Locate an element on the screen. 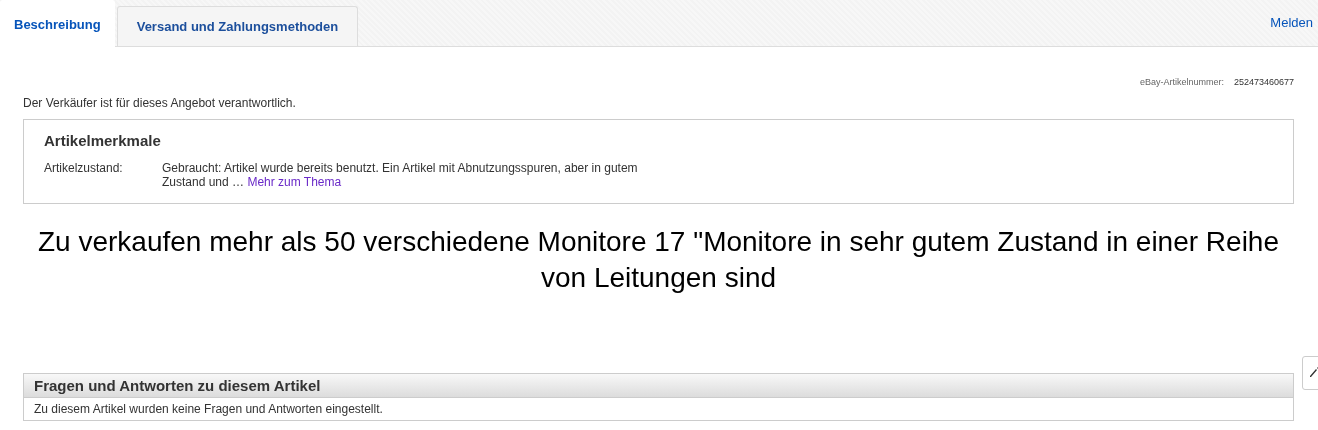 This screenshot has width=1318, height=430. attribute-value: Gebraucht: Artikel wurde bereits benutzt. Ein Artikel mit Abnutzungsspuren, aber in gutem Zustand und … Mehr zum Thema is located at coordinates (400, 175).